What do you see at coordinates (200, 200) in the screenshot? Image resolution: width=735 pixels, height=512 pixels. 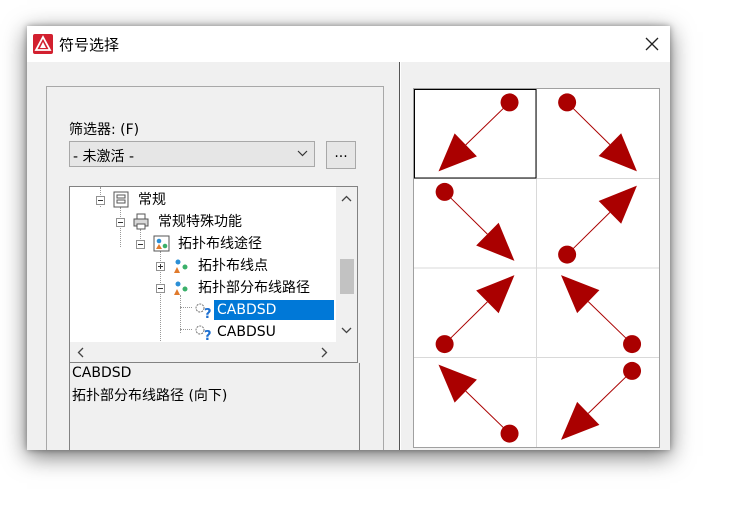 I see `tree-item-general: 常规` at bounding box center [200, 200].